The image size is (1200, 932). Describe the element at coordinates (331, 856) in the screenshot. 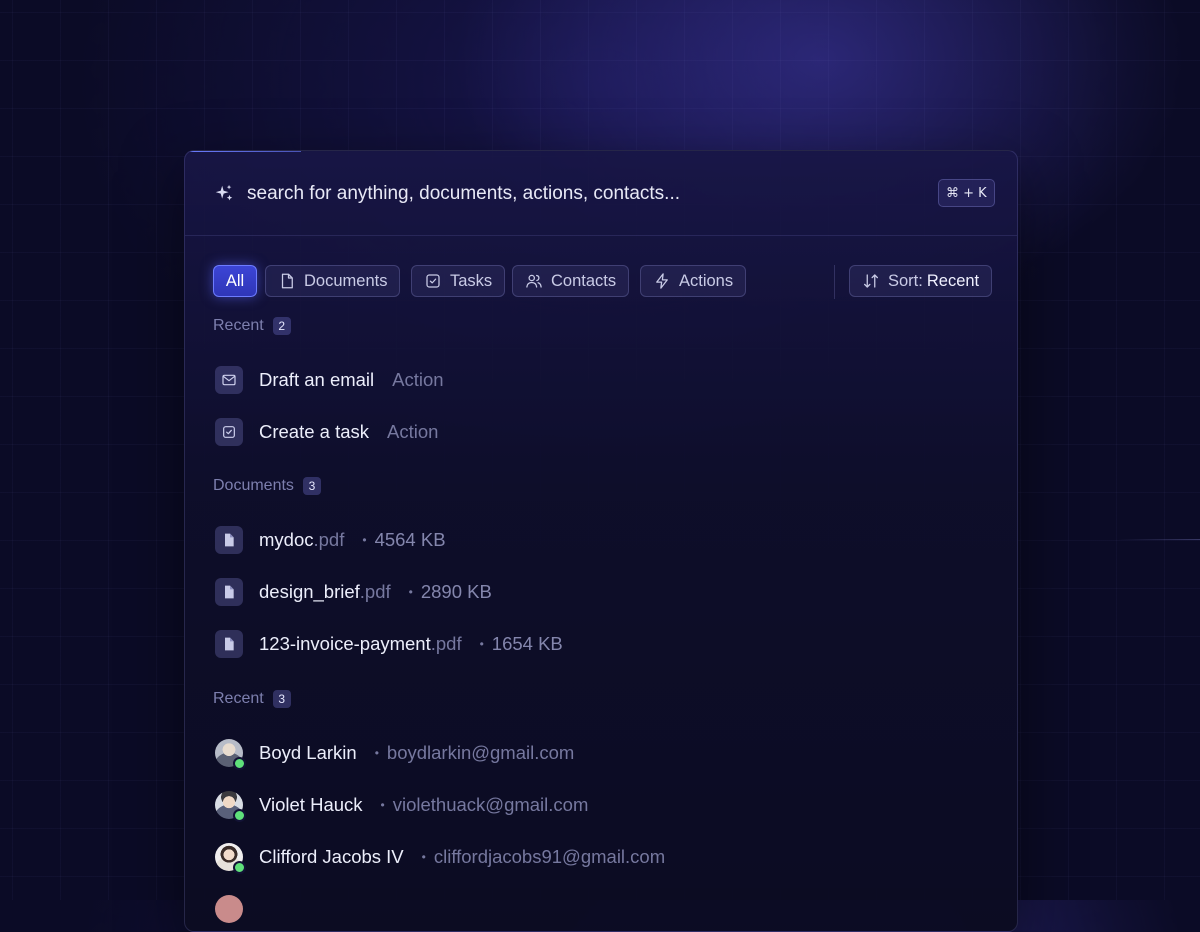

I see `contact-name: Clifford Jacobs IV` at that location.